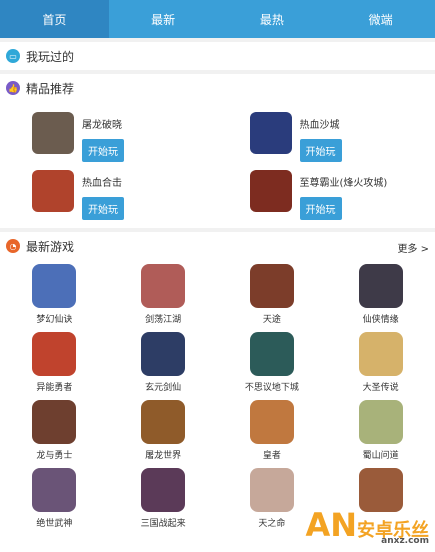 The width and height of the screenshot is (435, 552). I want to click on played-section: ▭ 我玩过的, so click(217, 56).